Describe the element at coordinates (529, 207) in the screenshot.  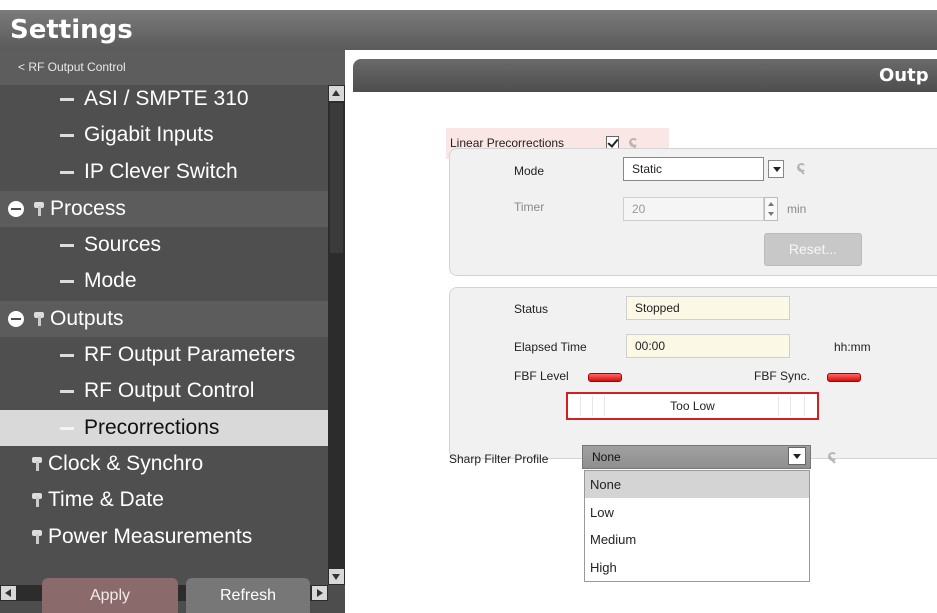
I see `timer-label: Timer` at that location.